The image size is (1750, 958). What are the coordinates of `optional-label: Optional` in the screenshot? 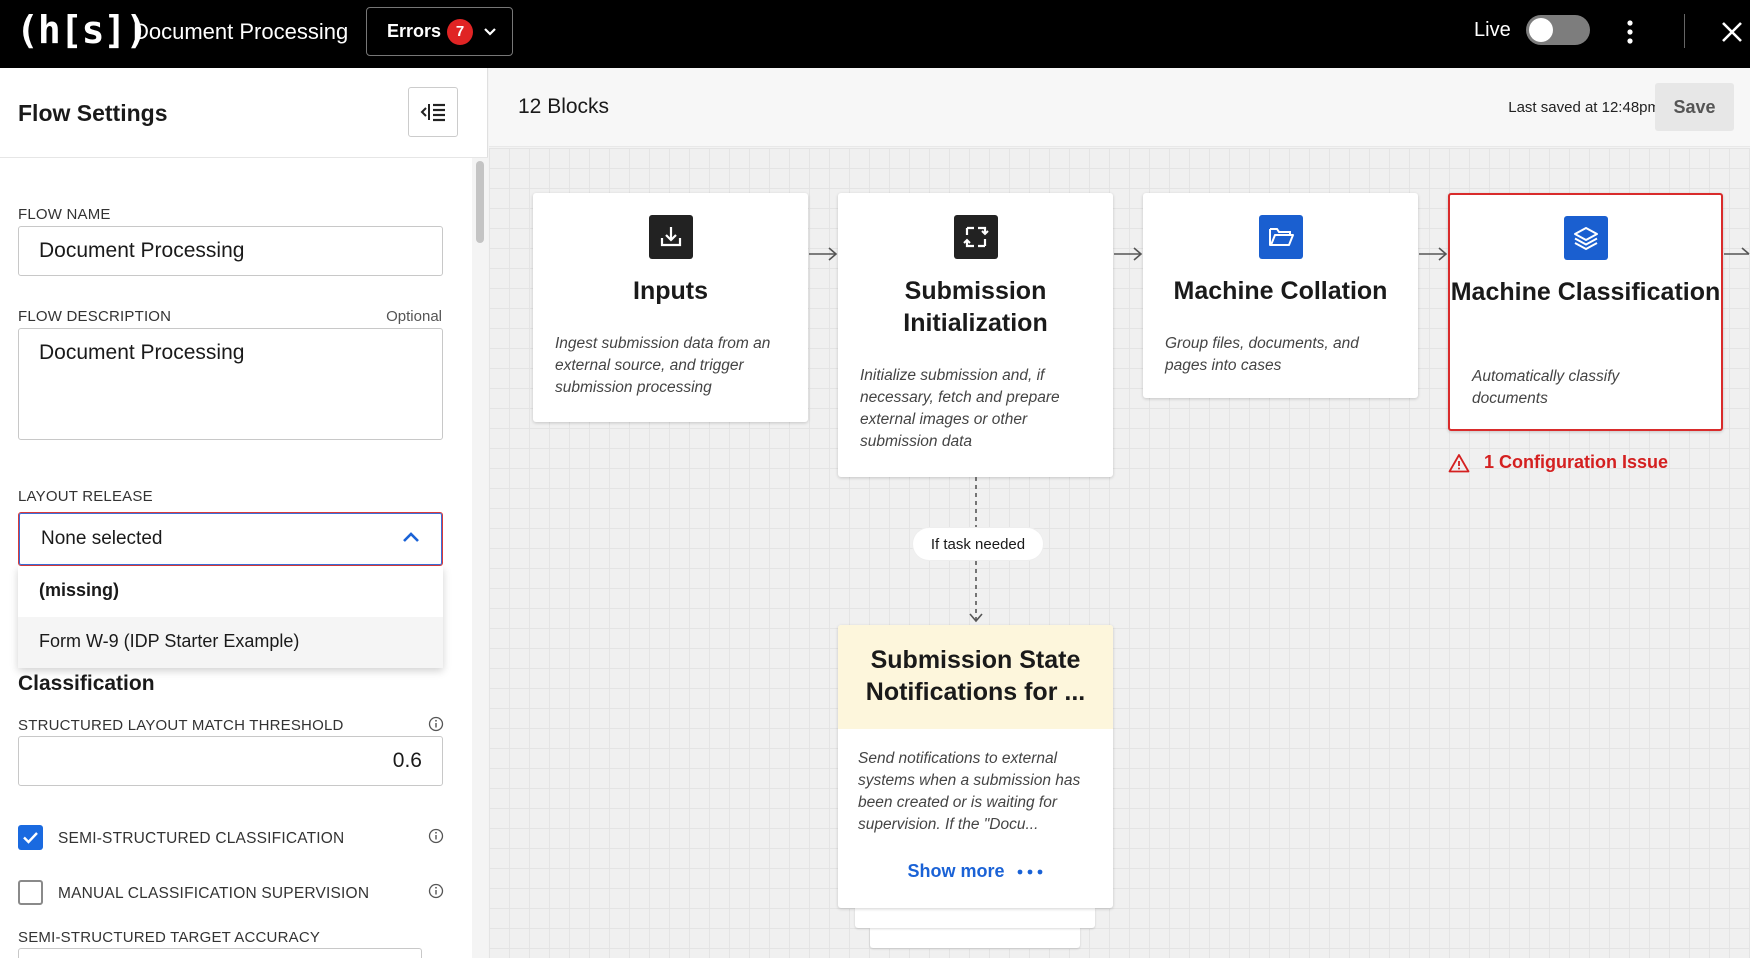 It's located at (414, 316).